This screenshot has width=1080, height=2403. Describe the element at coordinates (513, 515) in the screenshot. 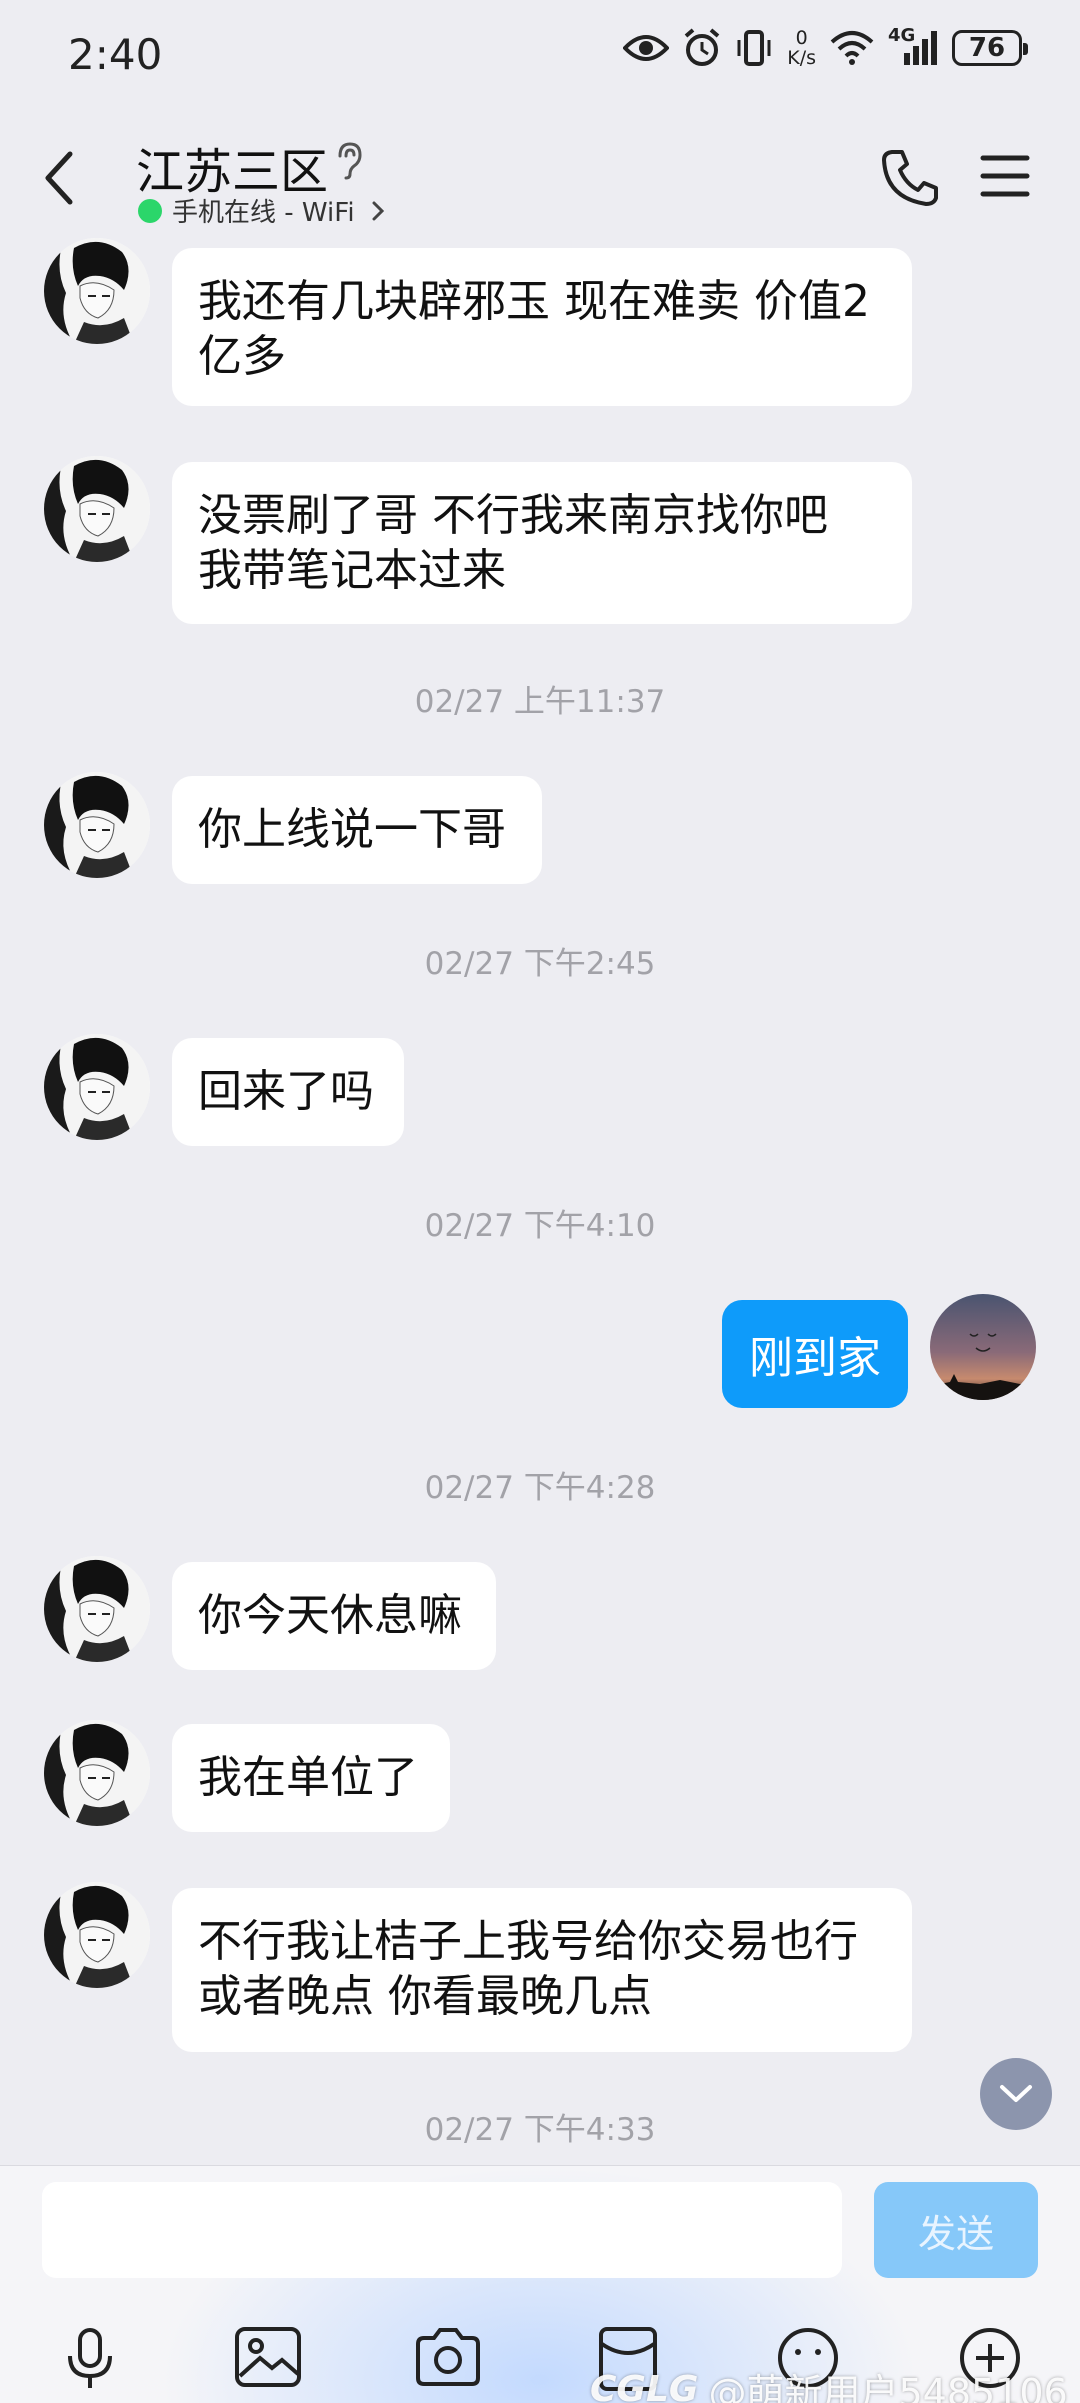

I see `message-text: 没票刷了哥 不行我来南京找你吧` at that location.